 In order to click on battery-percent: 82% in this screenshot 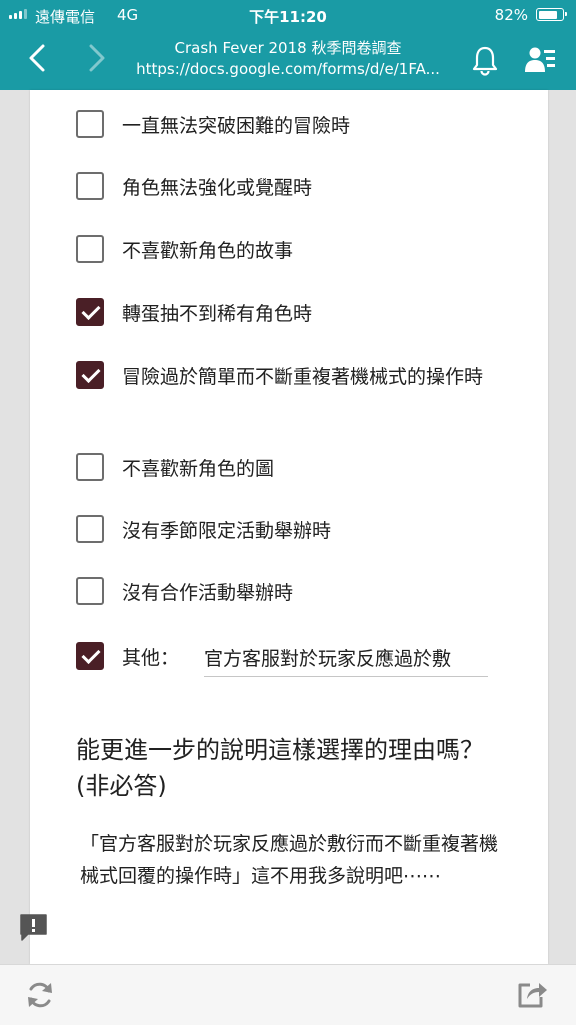, I will do `click(511, 15)`.